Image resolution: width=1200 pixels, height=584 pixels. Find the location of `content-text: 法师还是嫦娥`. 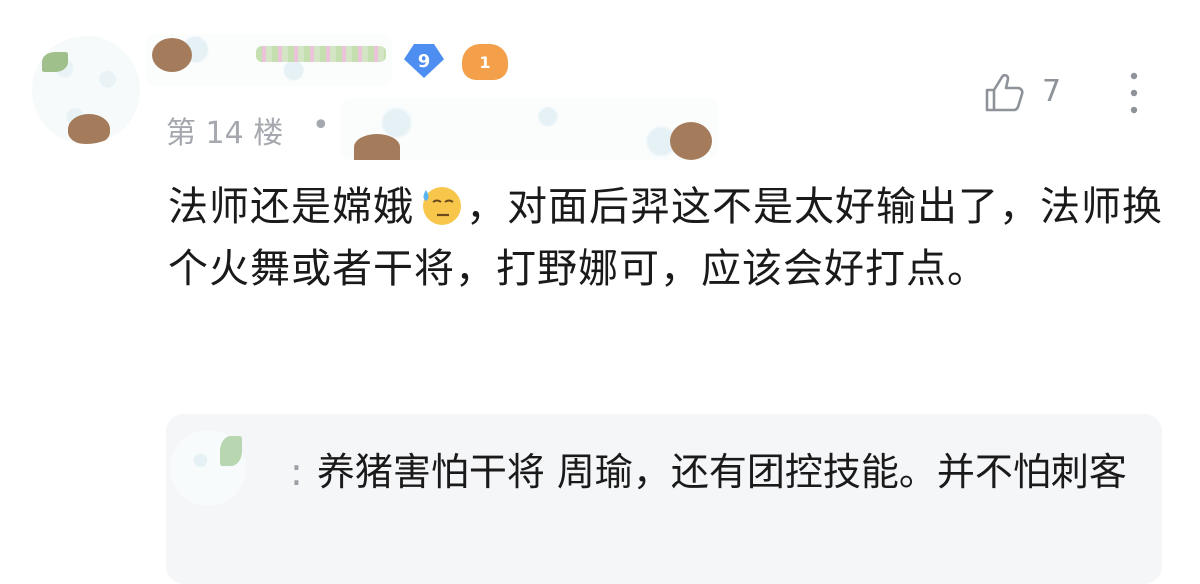

content-text: 法师还是嫦娥 is located at coordinates (291, 207).